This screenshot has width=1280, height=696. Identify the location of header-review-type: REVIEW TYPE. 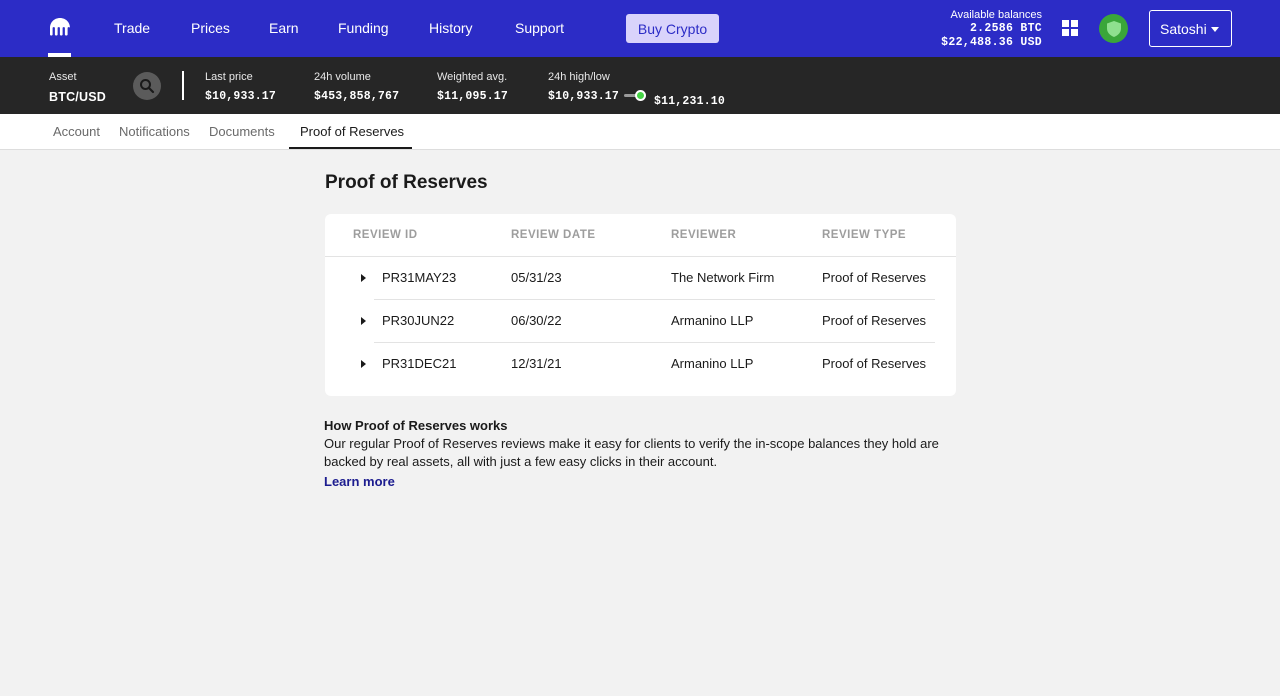
(864, 235).